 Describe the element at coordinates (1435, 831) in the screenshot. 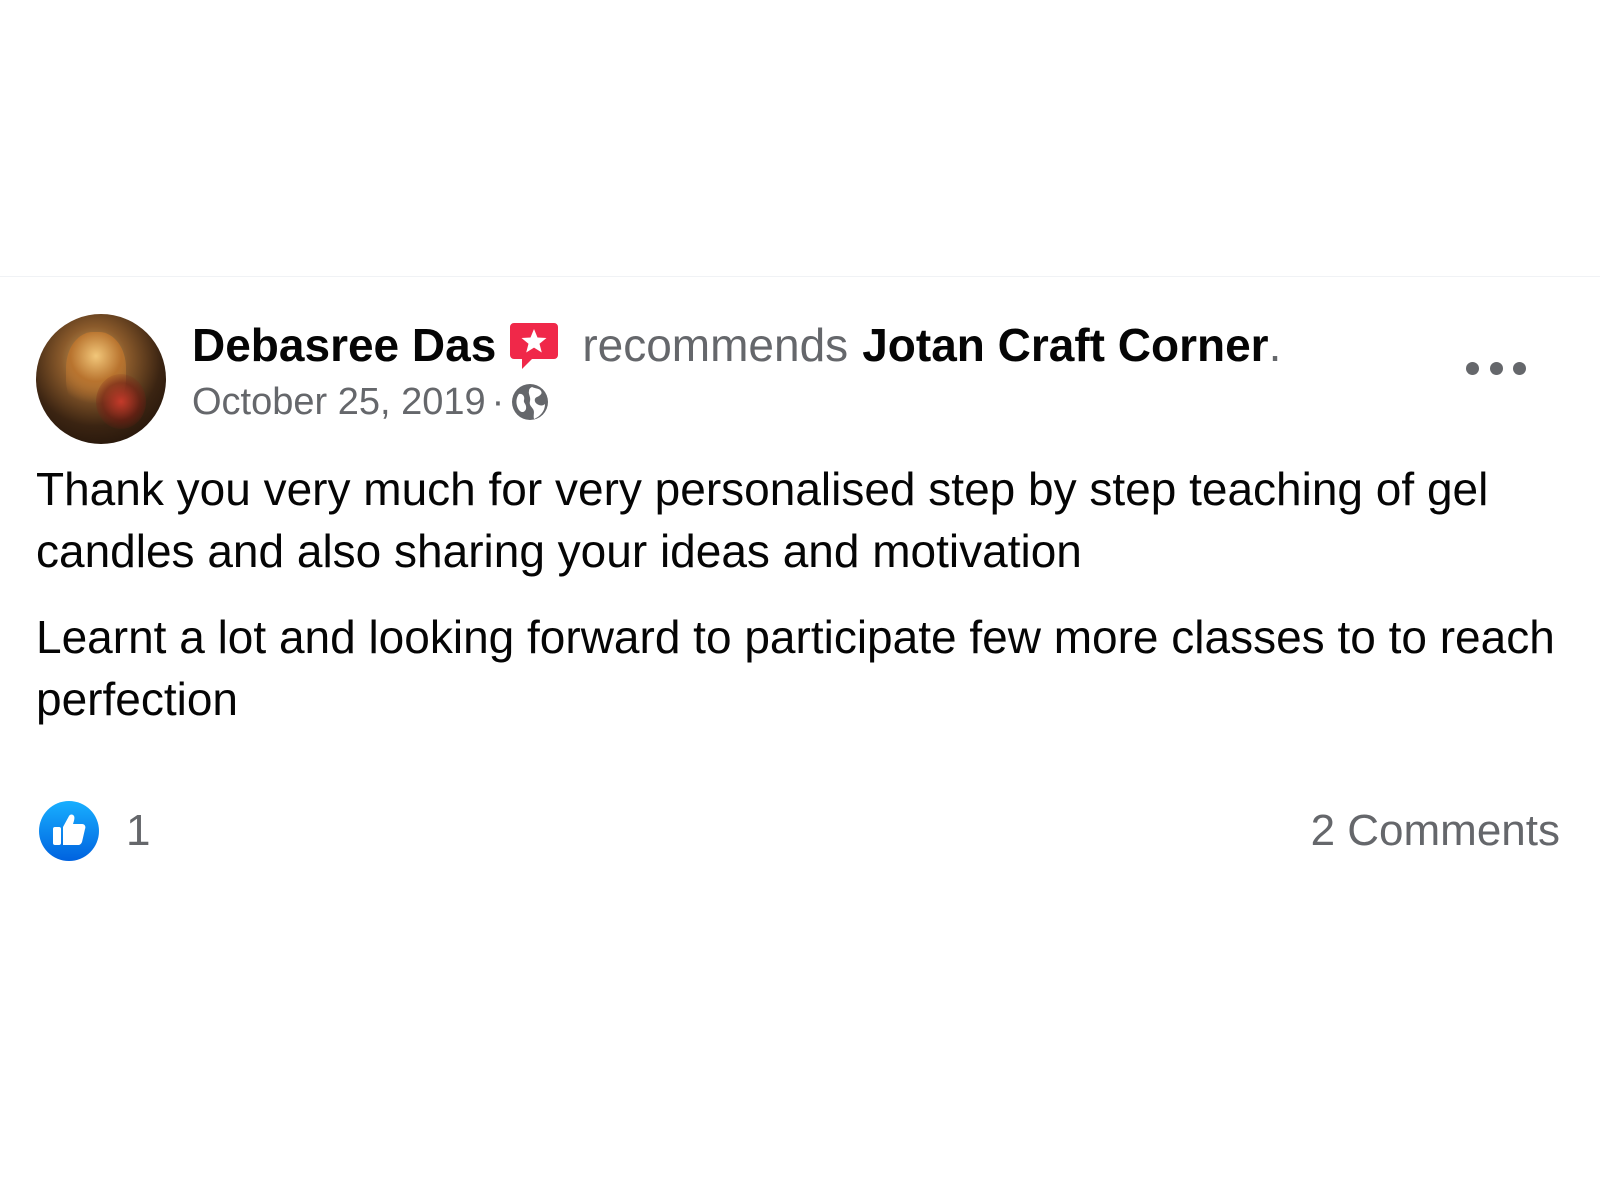

I see `comments-count-link: 2 Comments` at that location.